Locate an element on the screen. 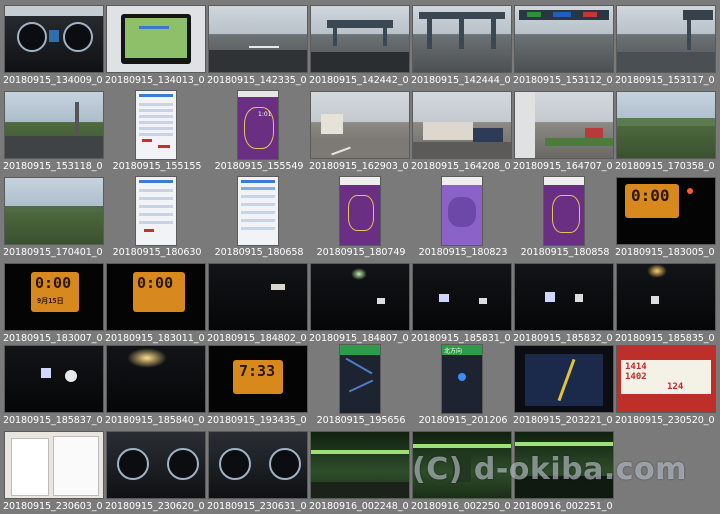 Image resolution: width=720 pixels, height=514 pixels. thumbnail-item: 20180915_184802_0 is located at coordinates (258, 304).